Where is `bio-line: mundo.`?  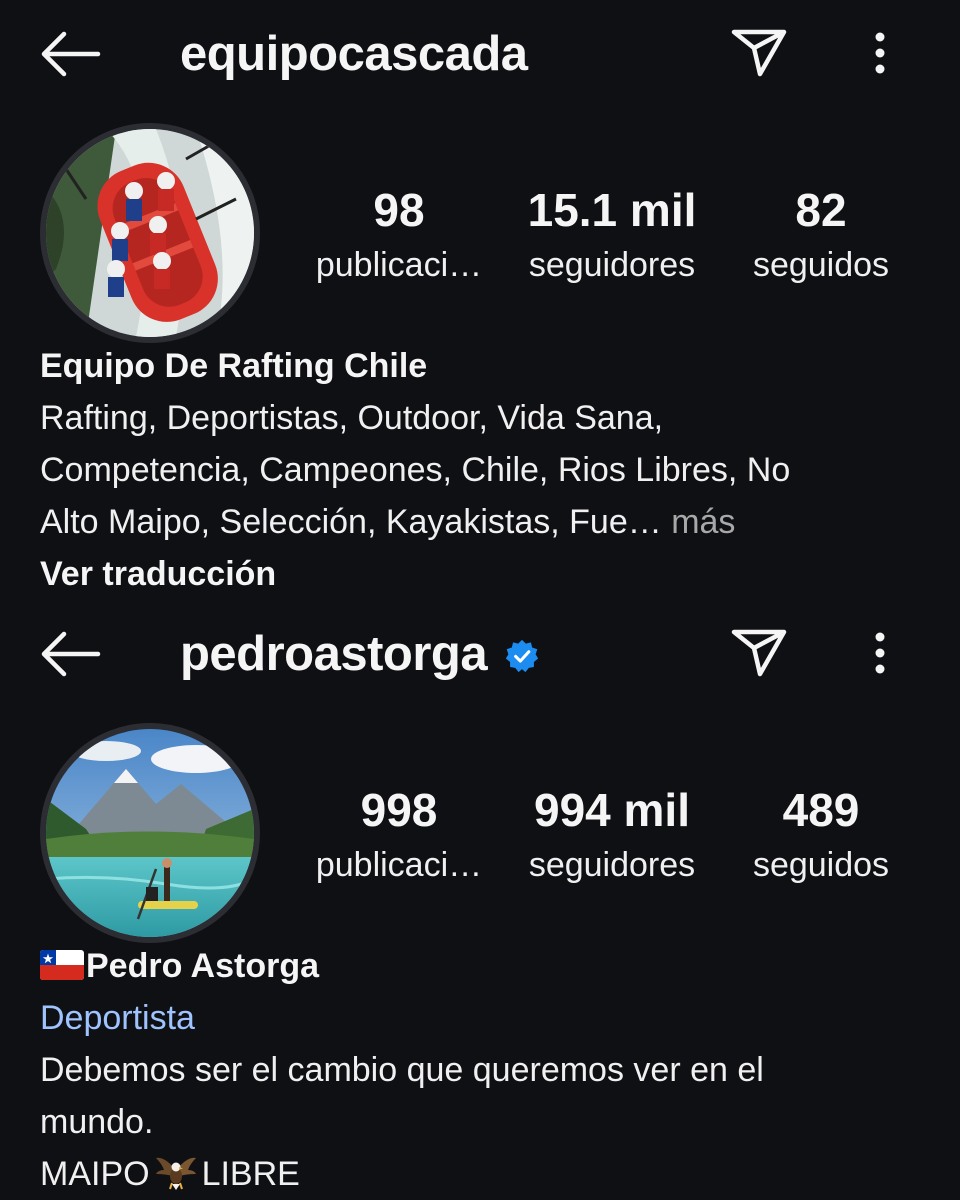
bio-line: mundo. is located at coordinates (97, 1122).